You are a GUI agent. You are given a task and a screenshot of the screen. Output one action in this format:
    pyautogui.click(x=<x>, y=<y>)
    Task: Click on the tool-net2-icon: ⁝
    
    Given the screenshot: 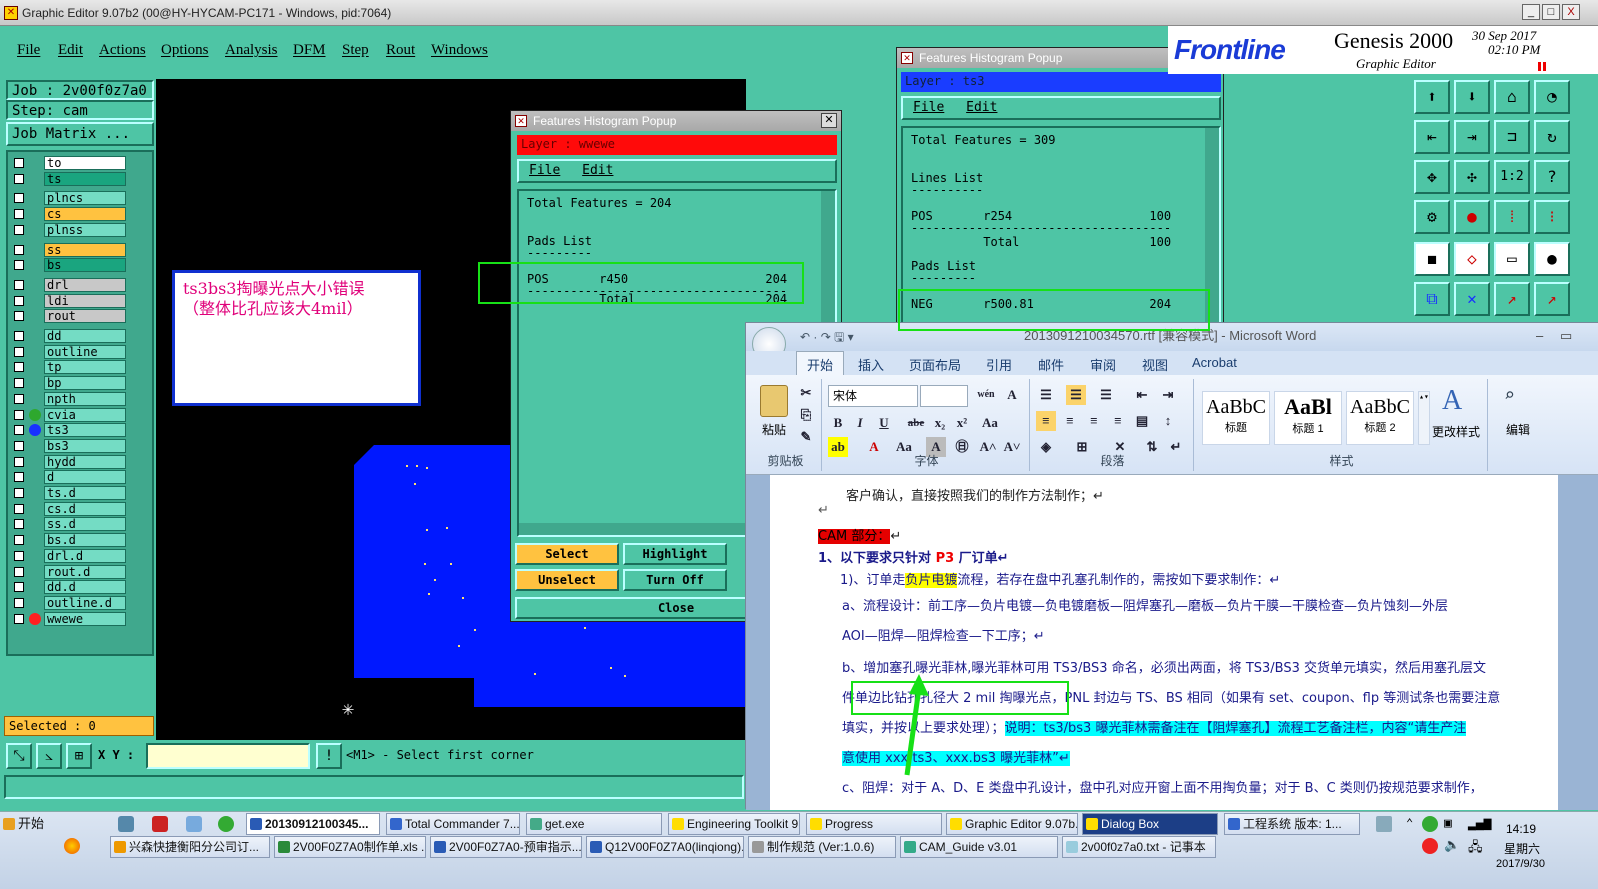 What is the action you would take?
    pyautogui.click(x=1552, y=217)
    